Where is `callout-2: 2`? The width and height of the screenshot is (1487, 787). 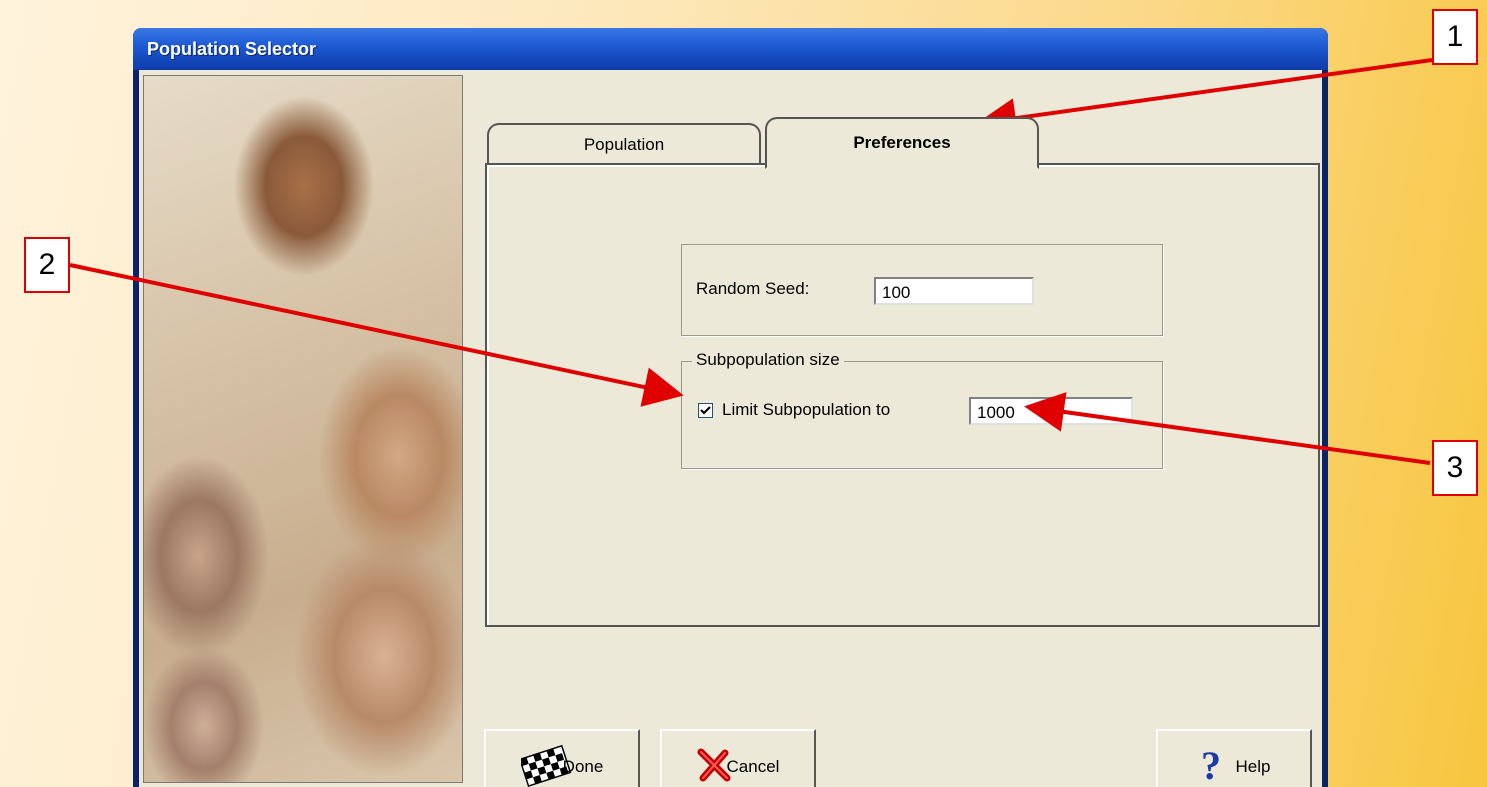 callout-2: 2 is located at coordinates (47, 265).